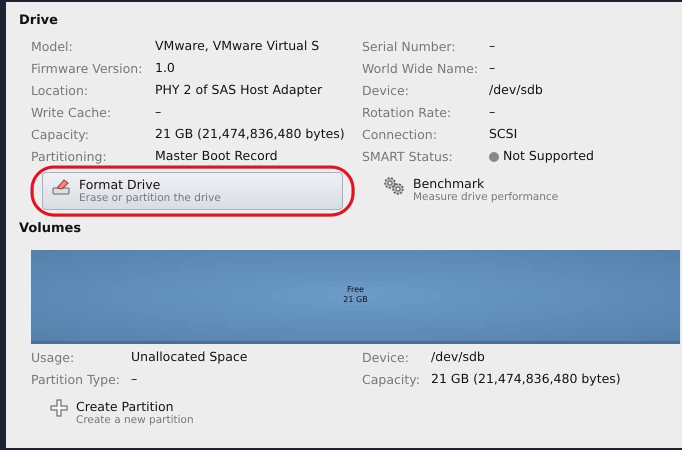  I want to click on create-action-button: Create Partition Create a new partition, so click(122, 413).